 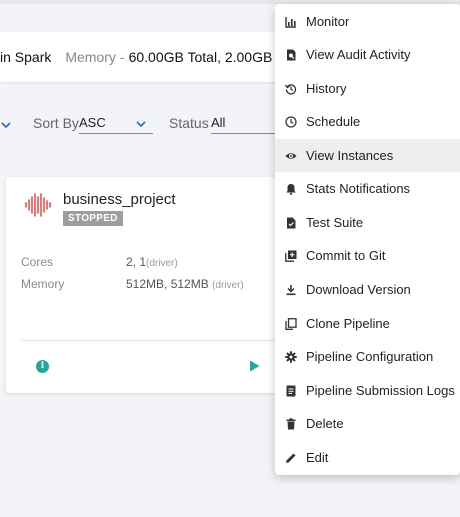 What do you see at coordinates (380, 390) in the screenshot?
I see `menu-item-label: Pipeline Submission Logs` at bounding box center [380, 390].